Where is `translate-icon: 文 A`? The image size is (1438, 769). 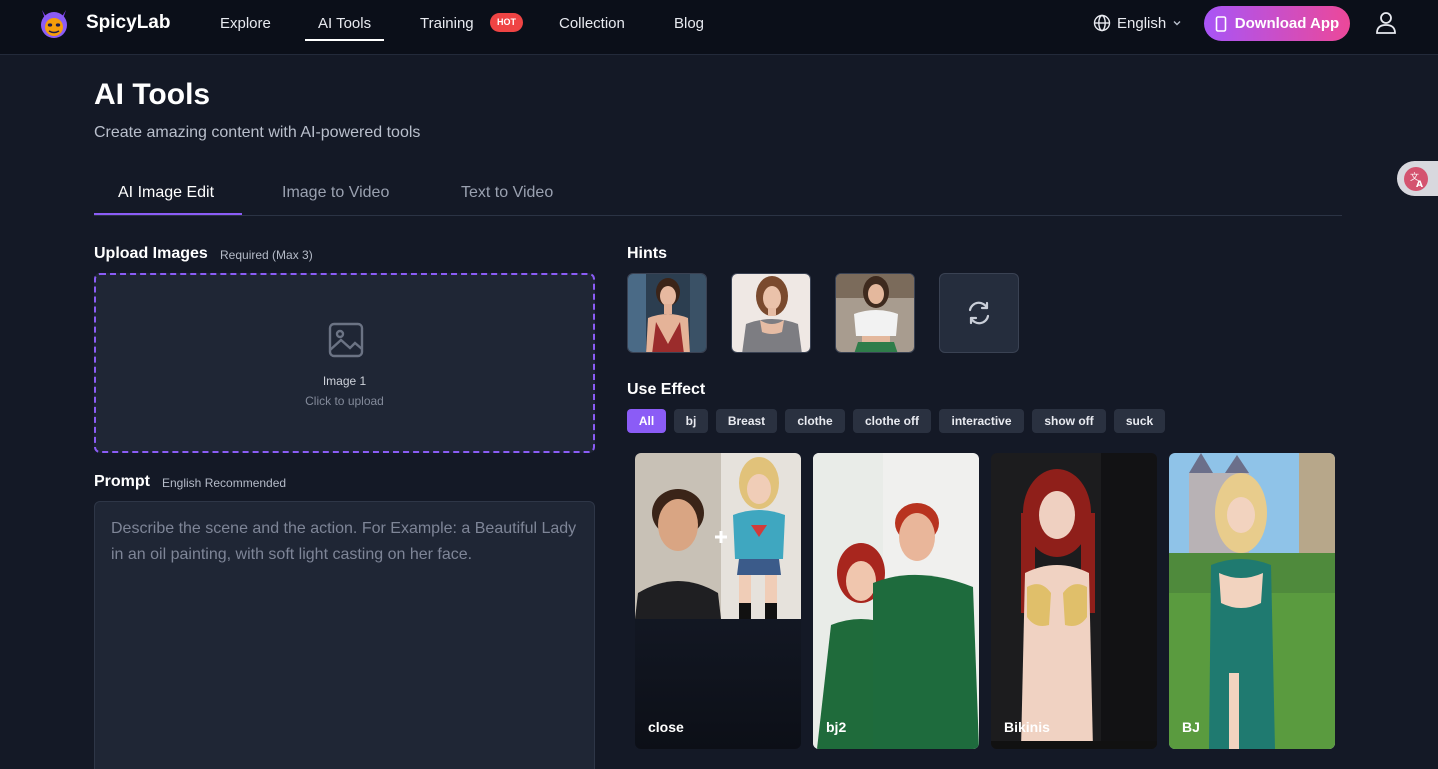 translate-icon: 文 A is located at coordinates (1416, 178).